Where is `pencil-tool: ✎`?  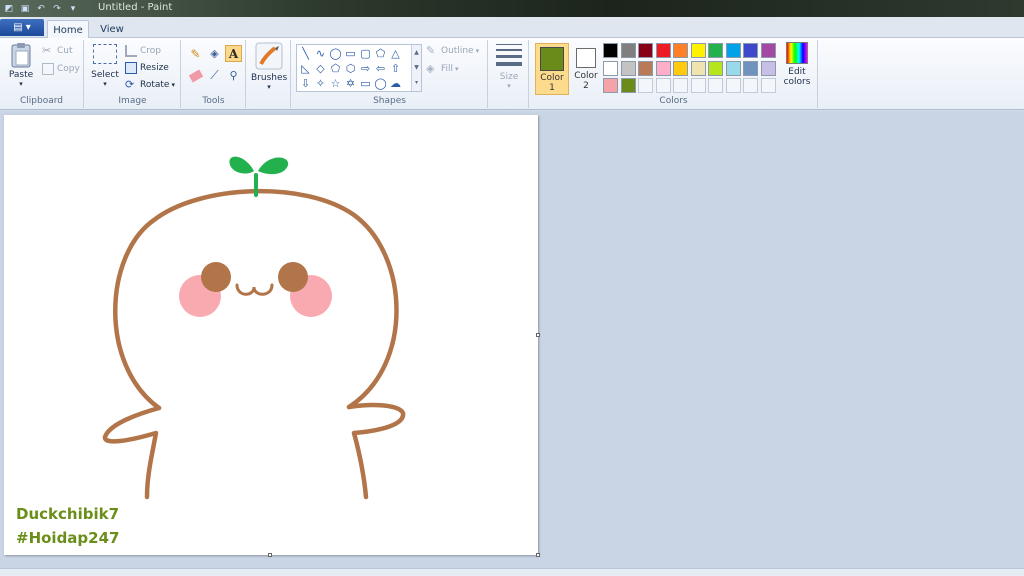 pencil-tool: ✎ is located at coordinates (195, 53).